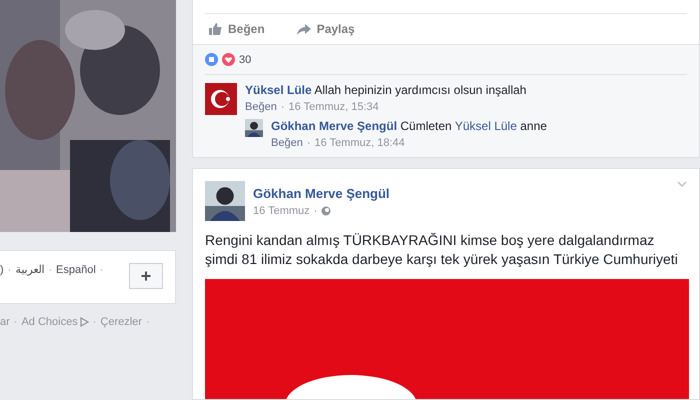  I want to click on crescent-avatar, so click(221, 99).